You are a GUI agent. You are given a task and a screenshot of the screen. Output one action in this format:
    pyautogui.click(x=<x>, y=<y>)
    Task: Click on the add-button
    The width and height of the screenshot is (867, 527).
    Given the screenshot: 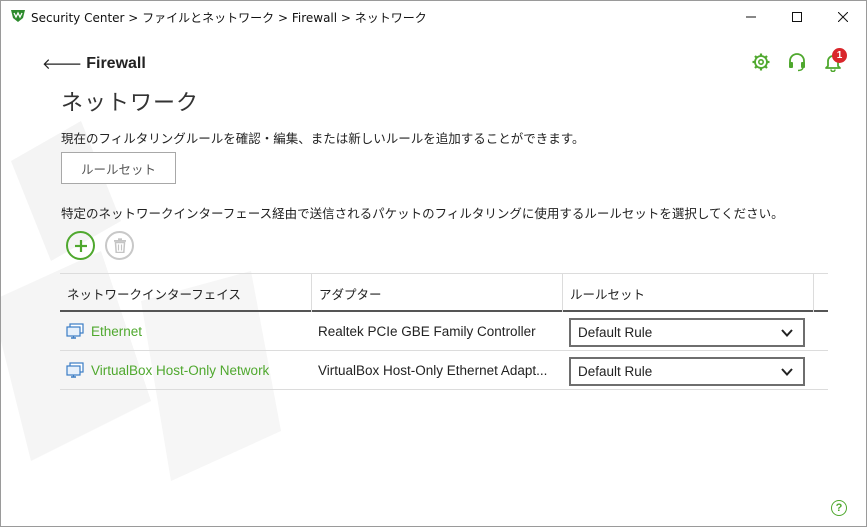 What is the action you would take?
    pyautogui.click(x=80, y=245)
    